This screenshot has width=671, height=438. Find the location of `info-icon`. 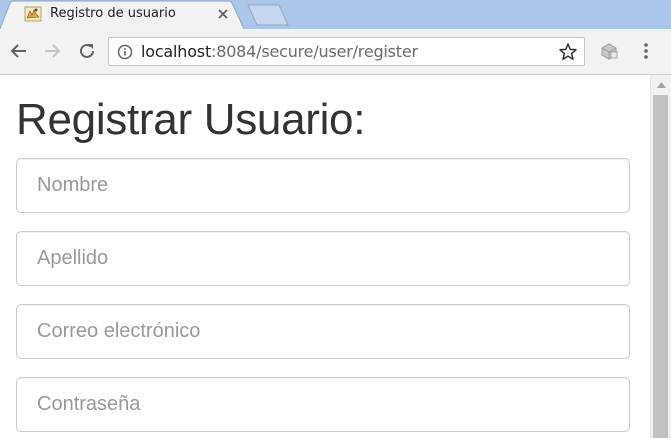

info-icon is located at coordinates (125, 52).